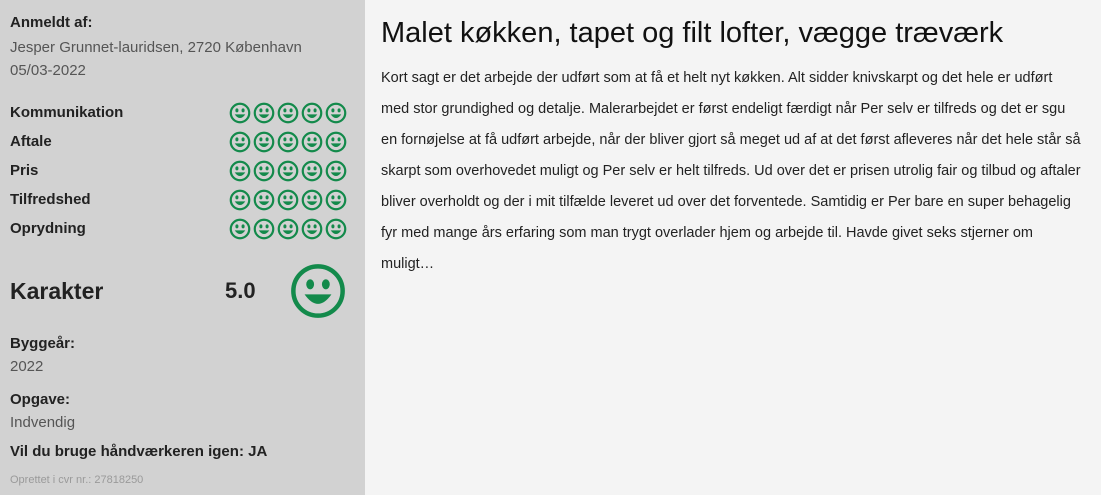 This screenshot has width=1101, height=495. Describe the element at coordinates (178, 228) in the screenshot. I see `rating-row: Oprydning` at that location.